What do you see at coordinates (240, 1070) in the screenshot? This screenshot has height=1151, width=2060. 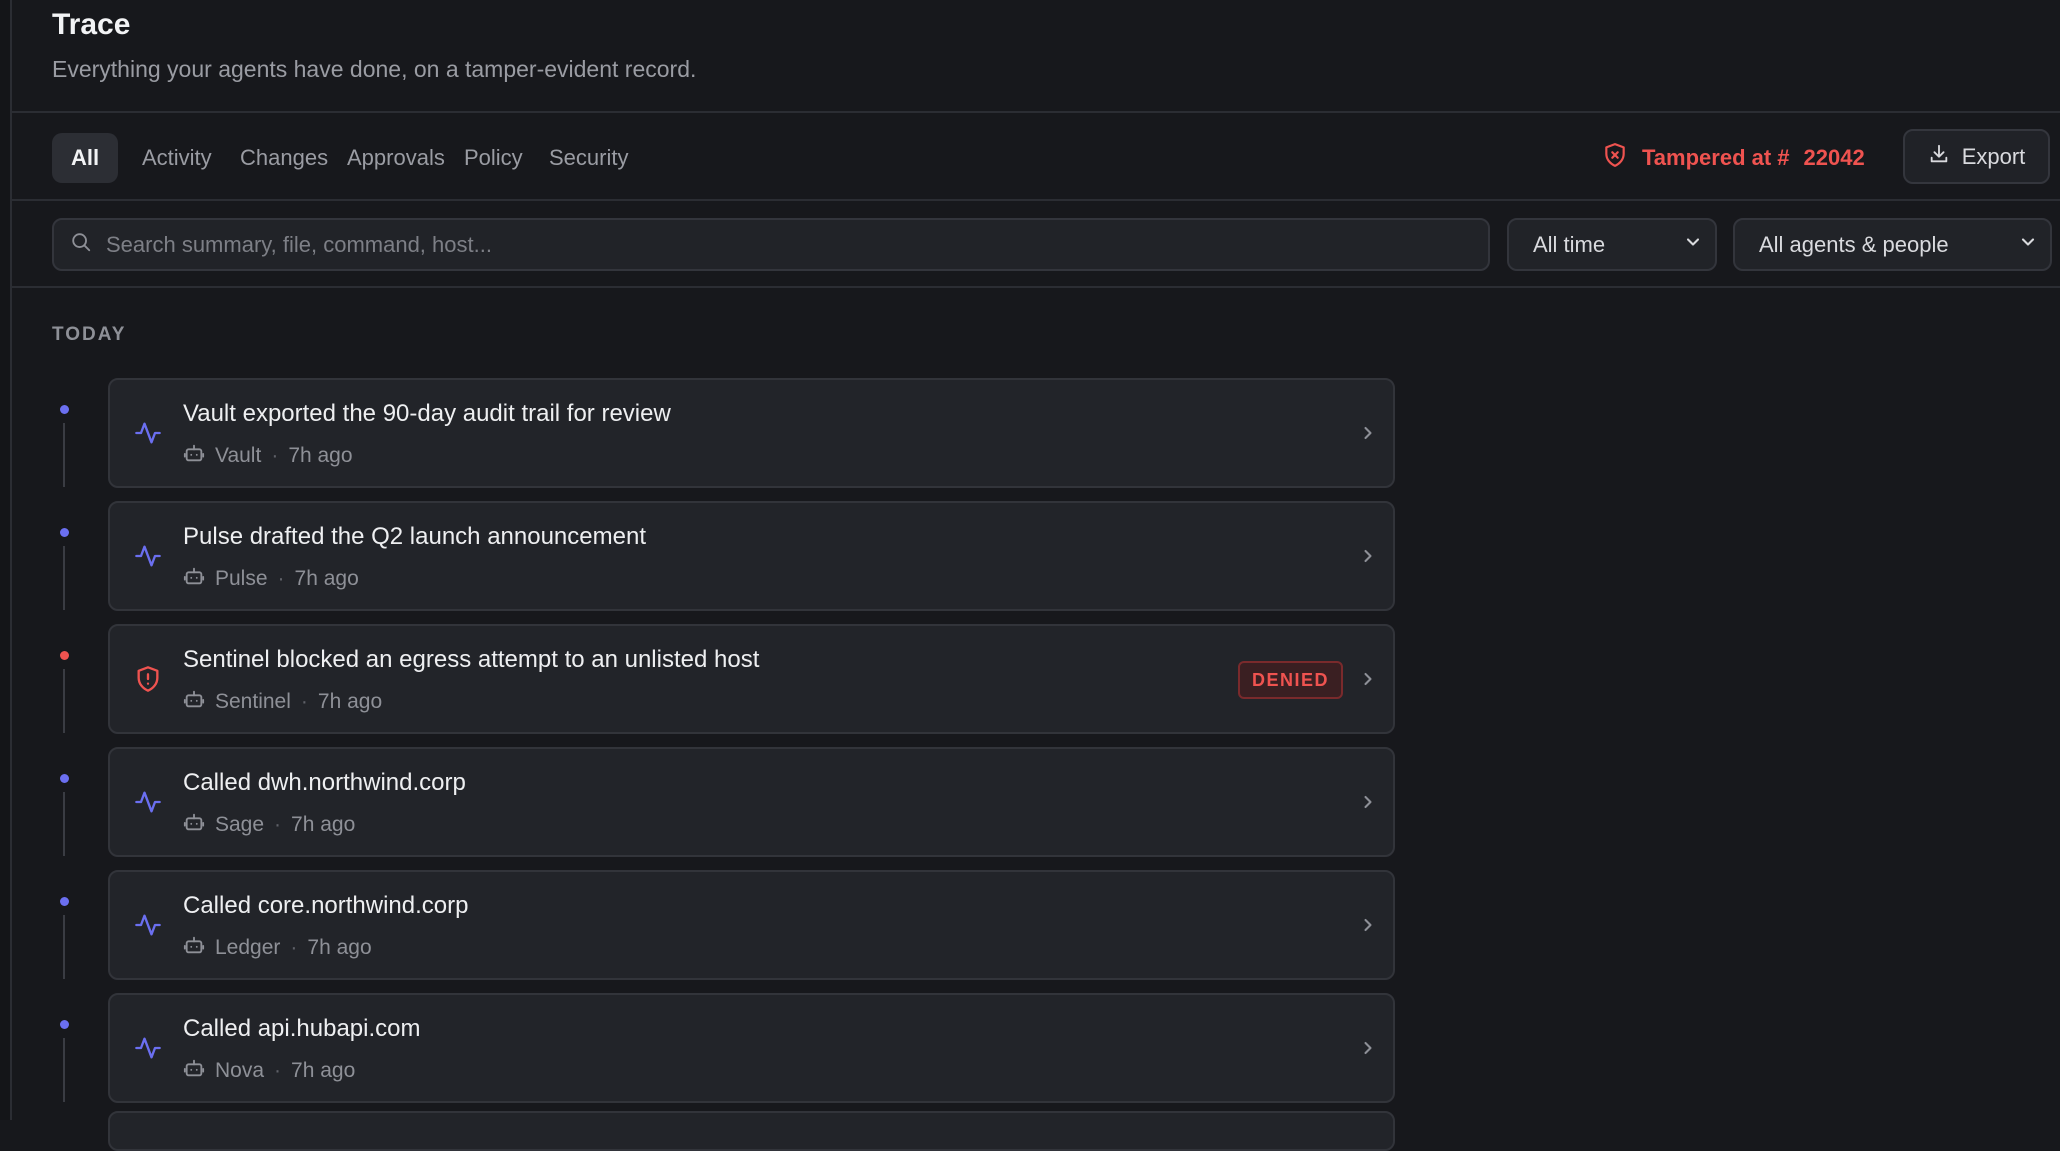 I see `event-actor: Nova` at bounding box center [240, 1070].